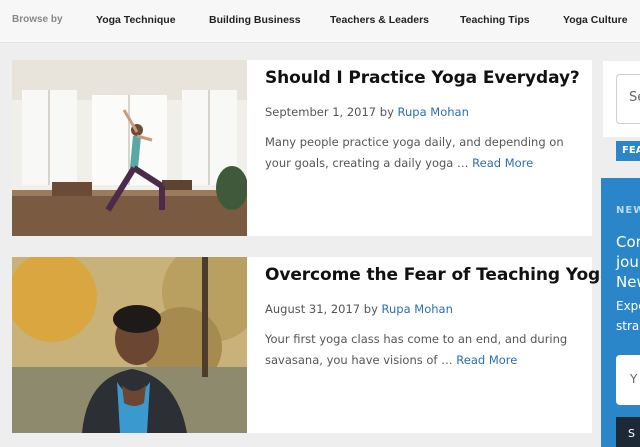  Describe the element at coordinates (313, 309) in the screenshot. I see `post-date: August 31, 2017` at that location.